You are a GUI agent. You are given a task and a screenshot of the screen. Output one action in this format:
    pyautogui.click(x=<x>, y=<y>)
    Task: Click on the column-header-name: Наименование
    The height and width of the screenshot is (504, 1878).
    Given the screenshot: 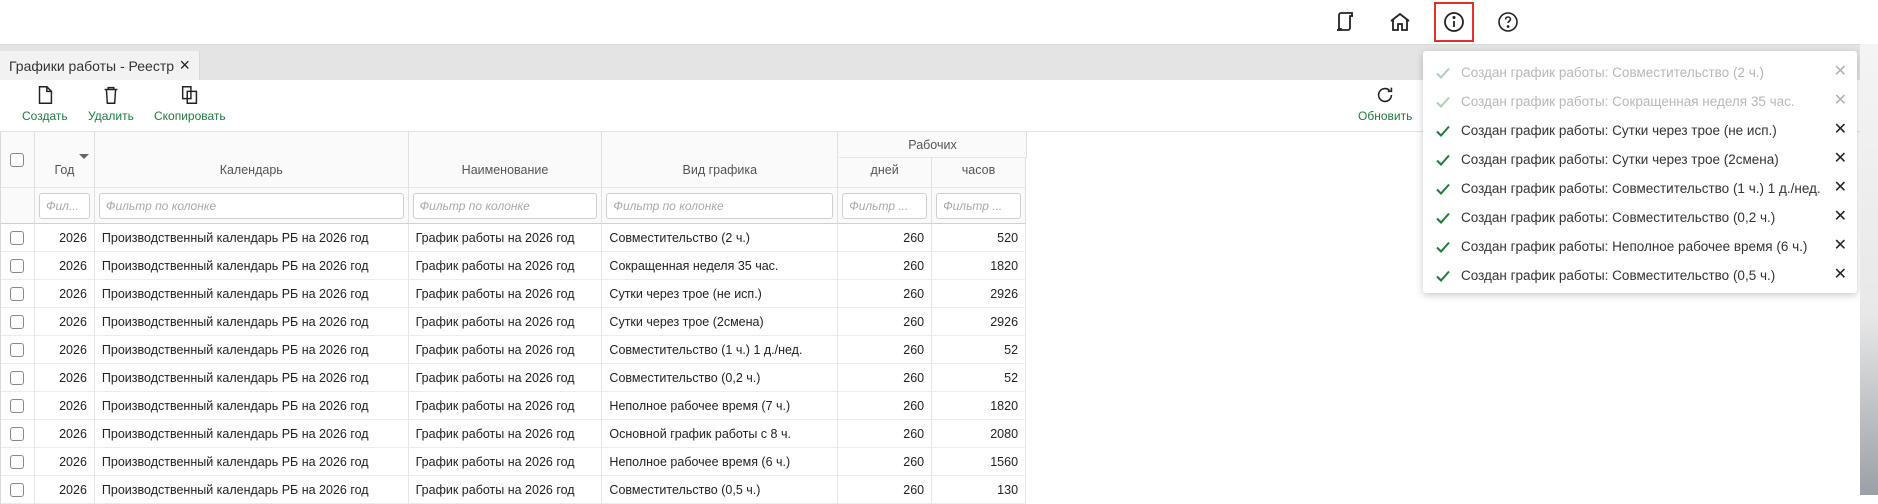 What is the action you would take?
    pyautogui.click(x=505, y=160)
    